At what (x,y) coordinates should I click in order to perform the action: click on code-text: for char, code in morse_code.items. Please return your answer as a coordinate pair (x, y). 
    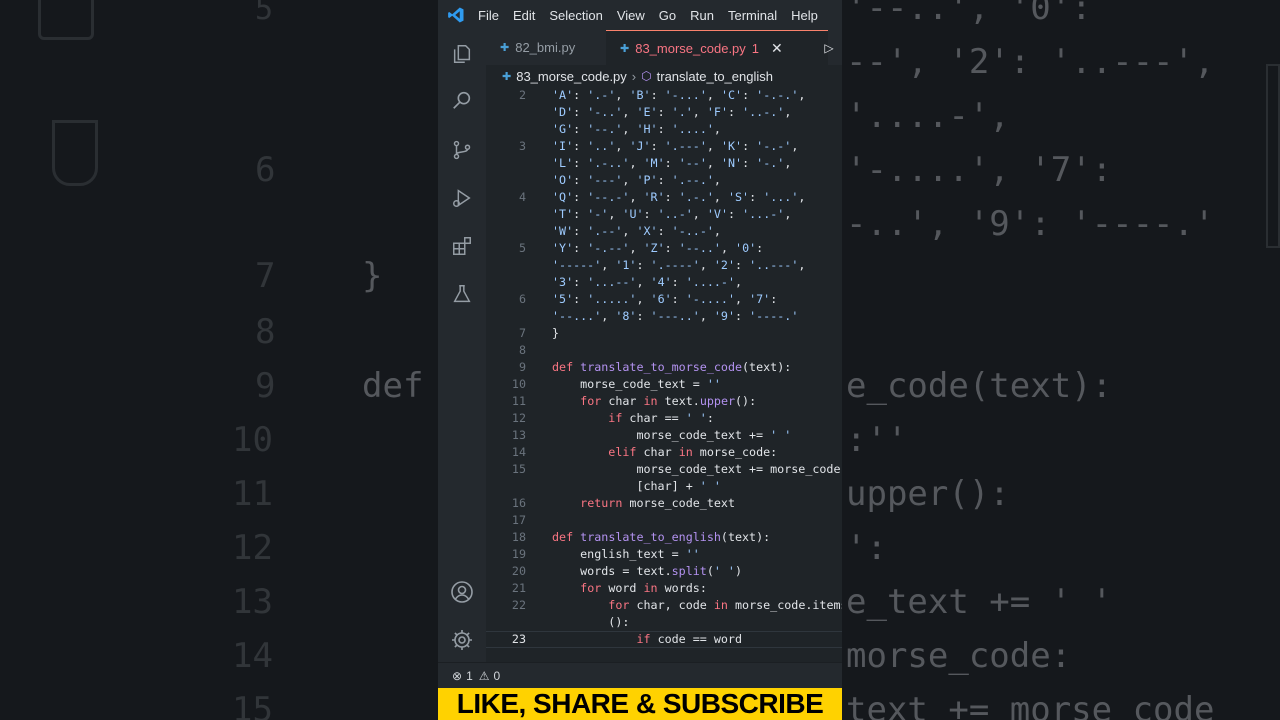
    Looking at the image, I should click on (725, 605).